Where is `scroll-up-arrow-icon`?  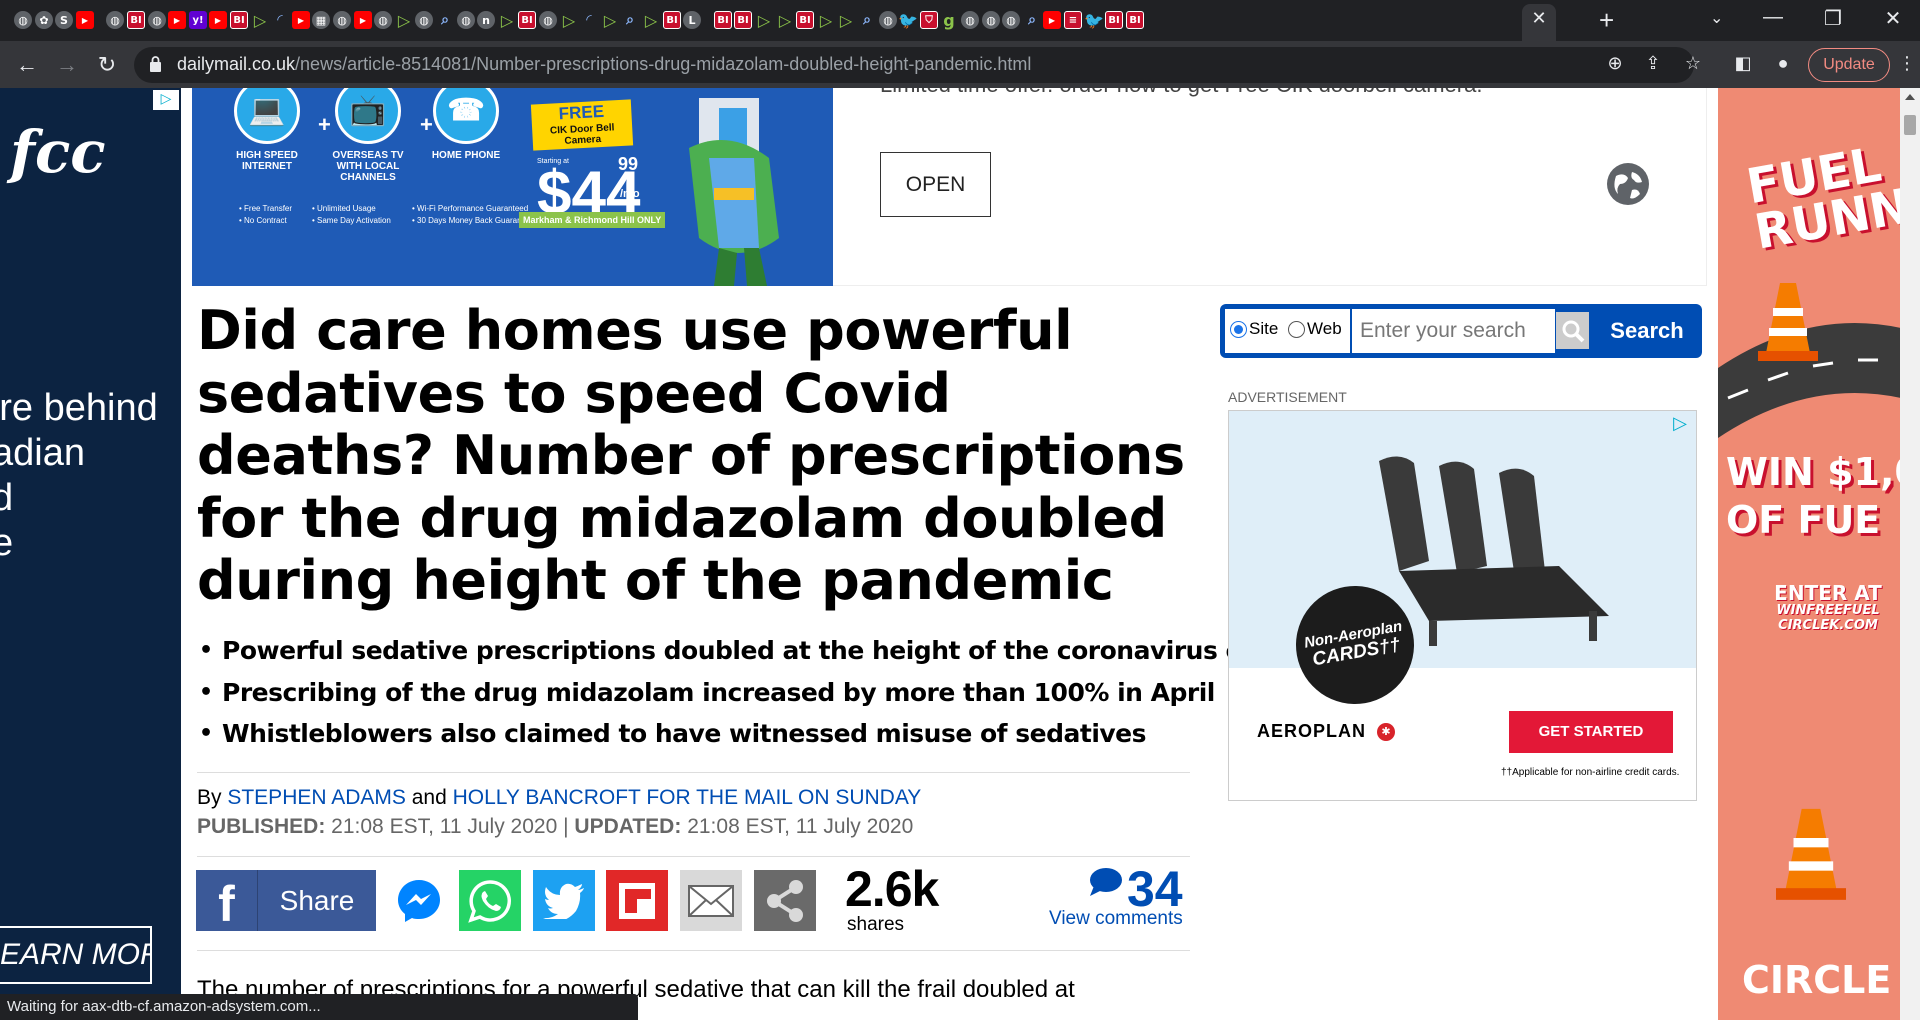
scroll-up-arrow-icon is located at coordinates (1910, 97).